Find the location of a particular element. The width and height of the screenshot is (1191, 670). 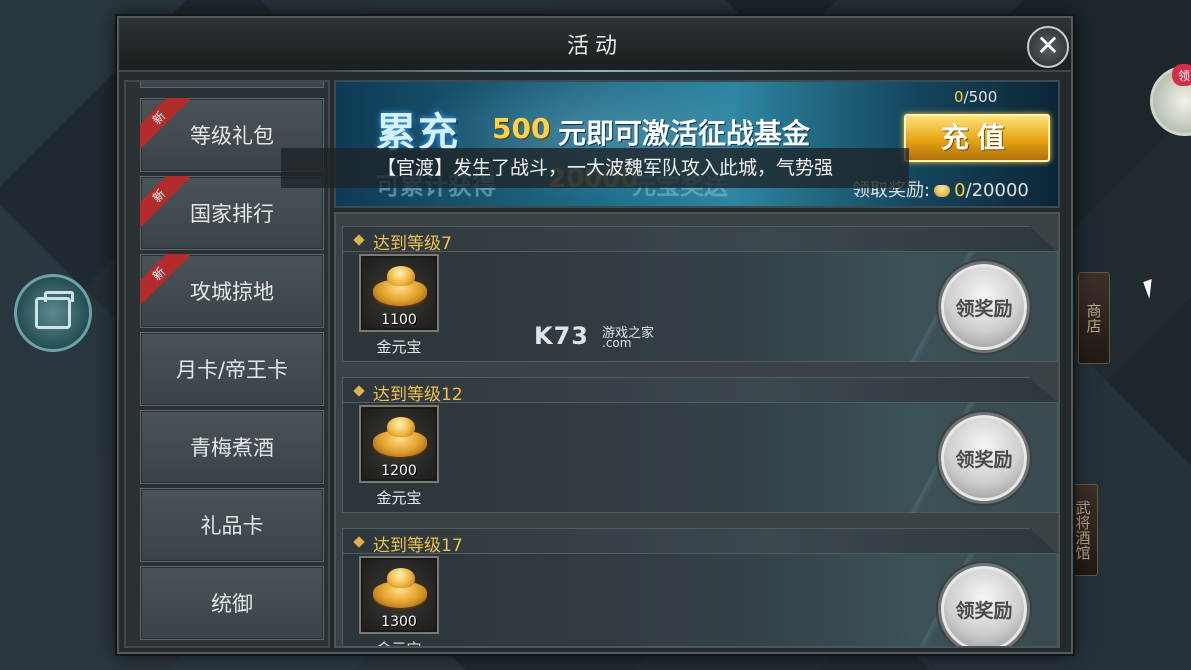

k73-watermark: K73 游戏之家 .com is located at coordinates (594, 336).